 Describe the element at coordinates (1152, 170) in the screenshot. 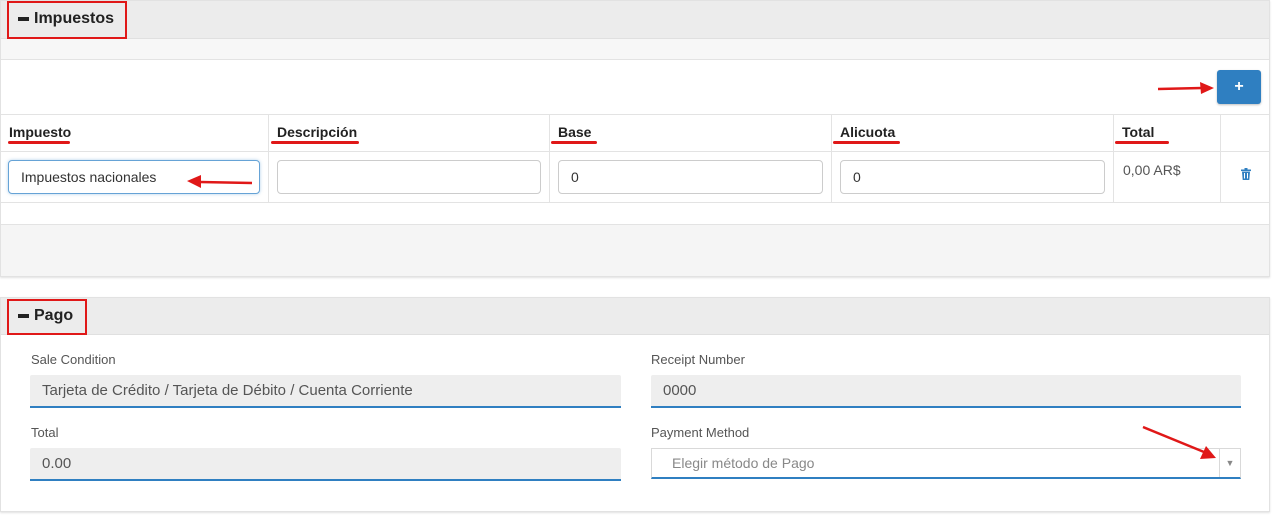

I see `row-total-value: 0,00 AR$` at that location.